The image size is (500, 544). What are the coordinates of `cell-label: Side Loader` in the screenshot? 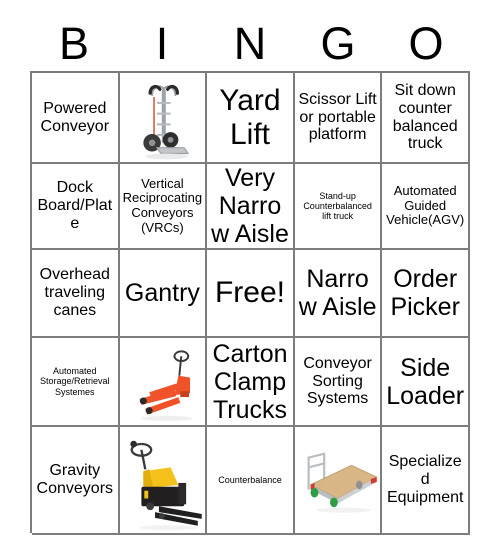 It's located at (425, 381).